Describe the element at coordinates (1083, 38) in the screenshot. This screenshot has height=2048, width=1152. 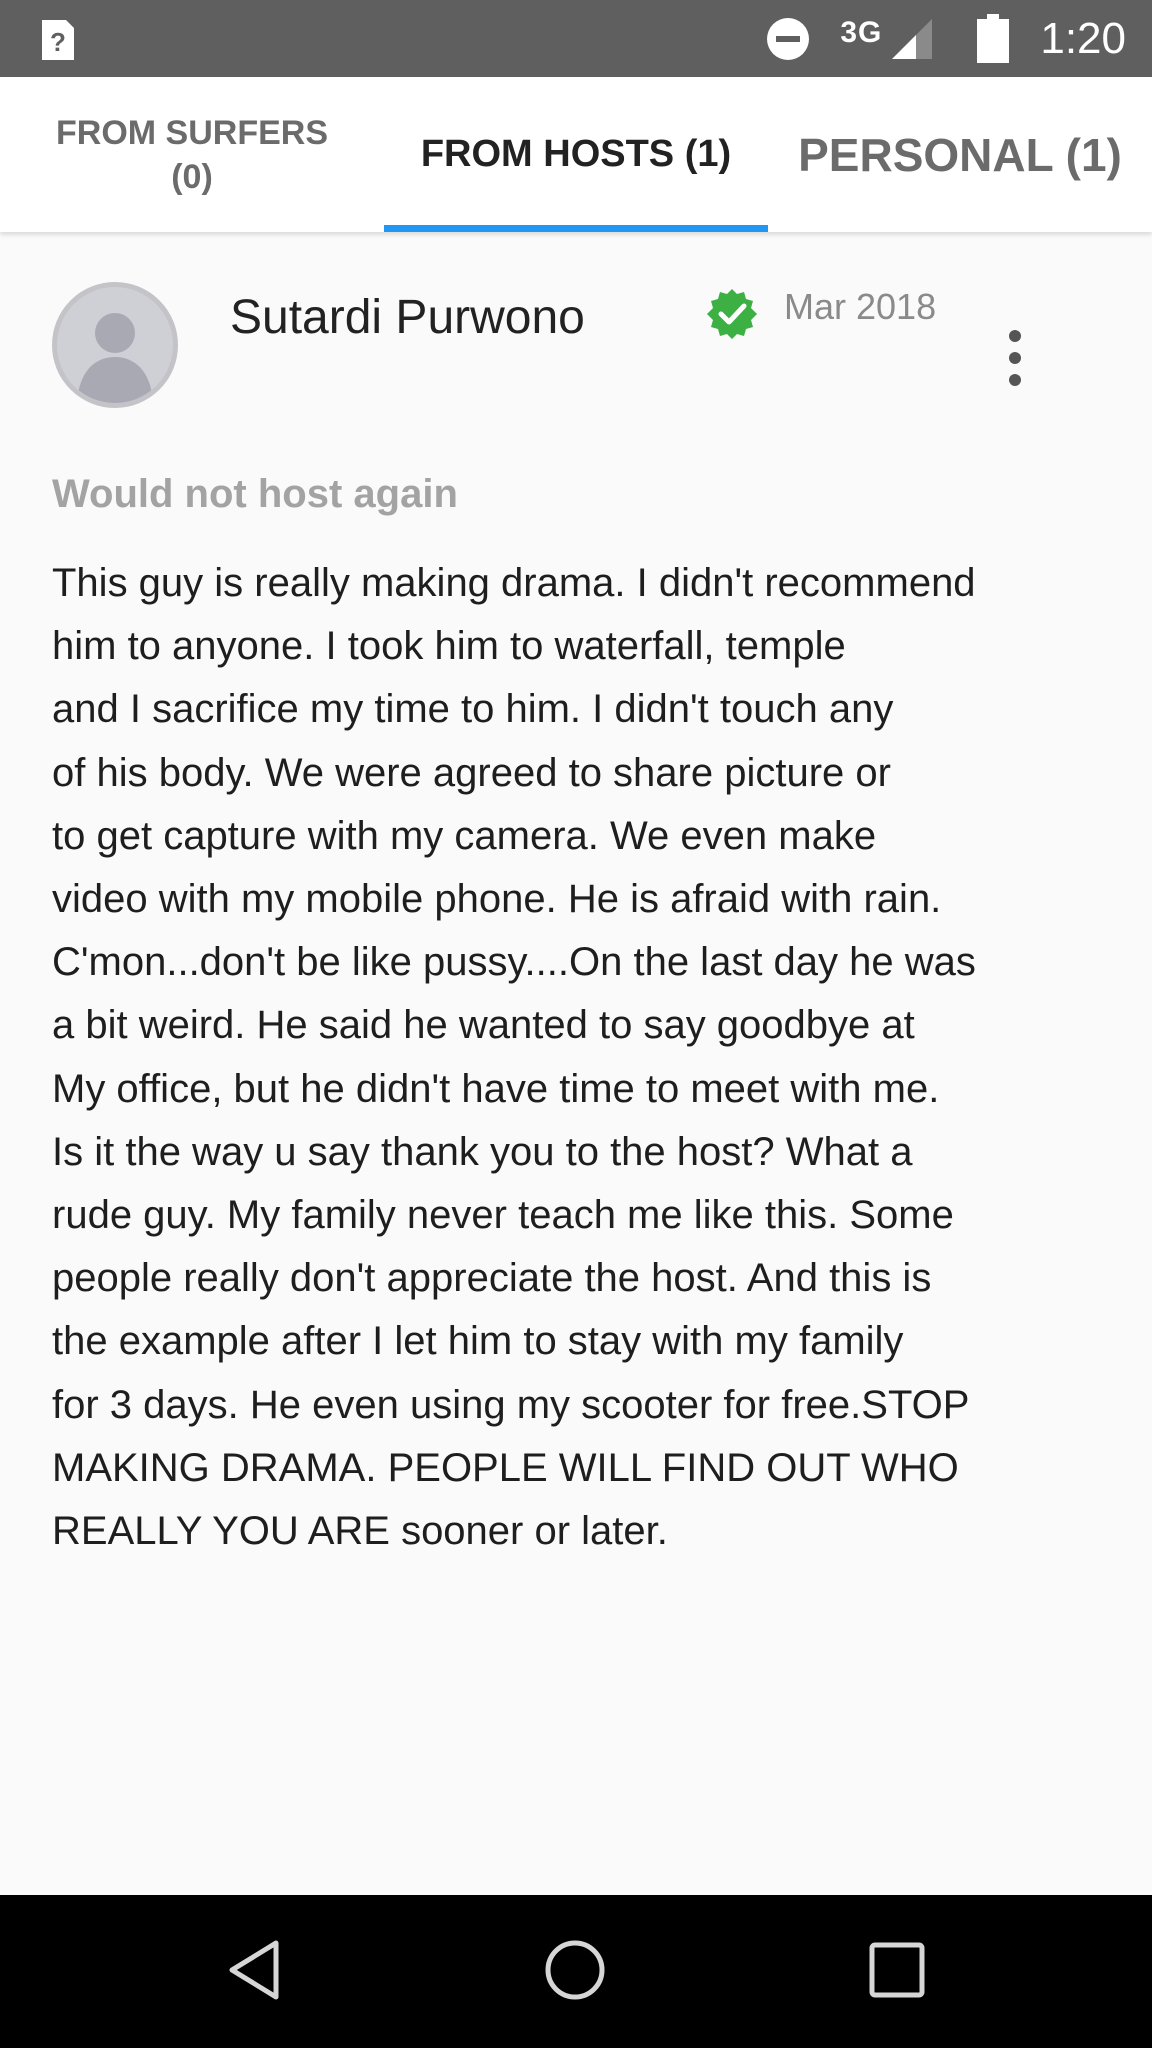
I see `clock: 1:20` at that location.